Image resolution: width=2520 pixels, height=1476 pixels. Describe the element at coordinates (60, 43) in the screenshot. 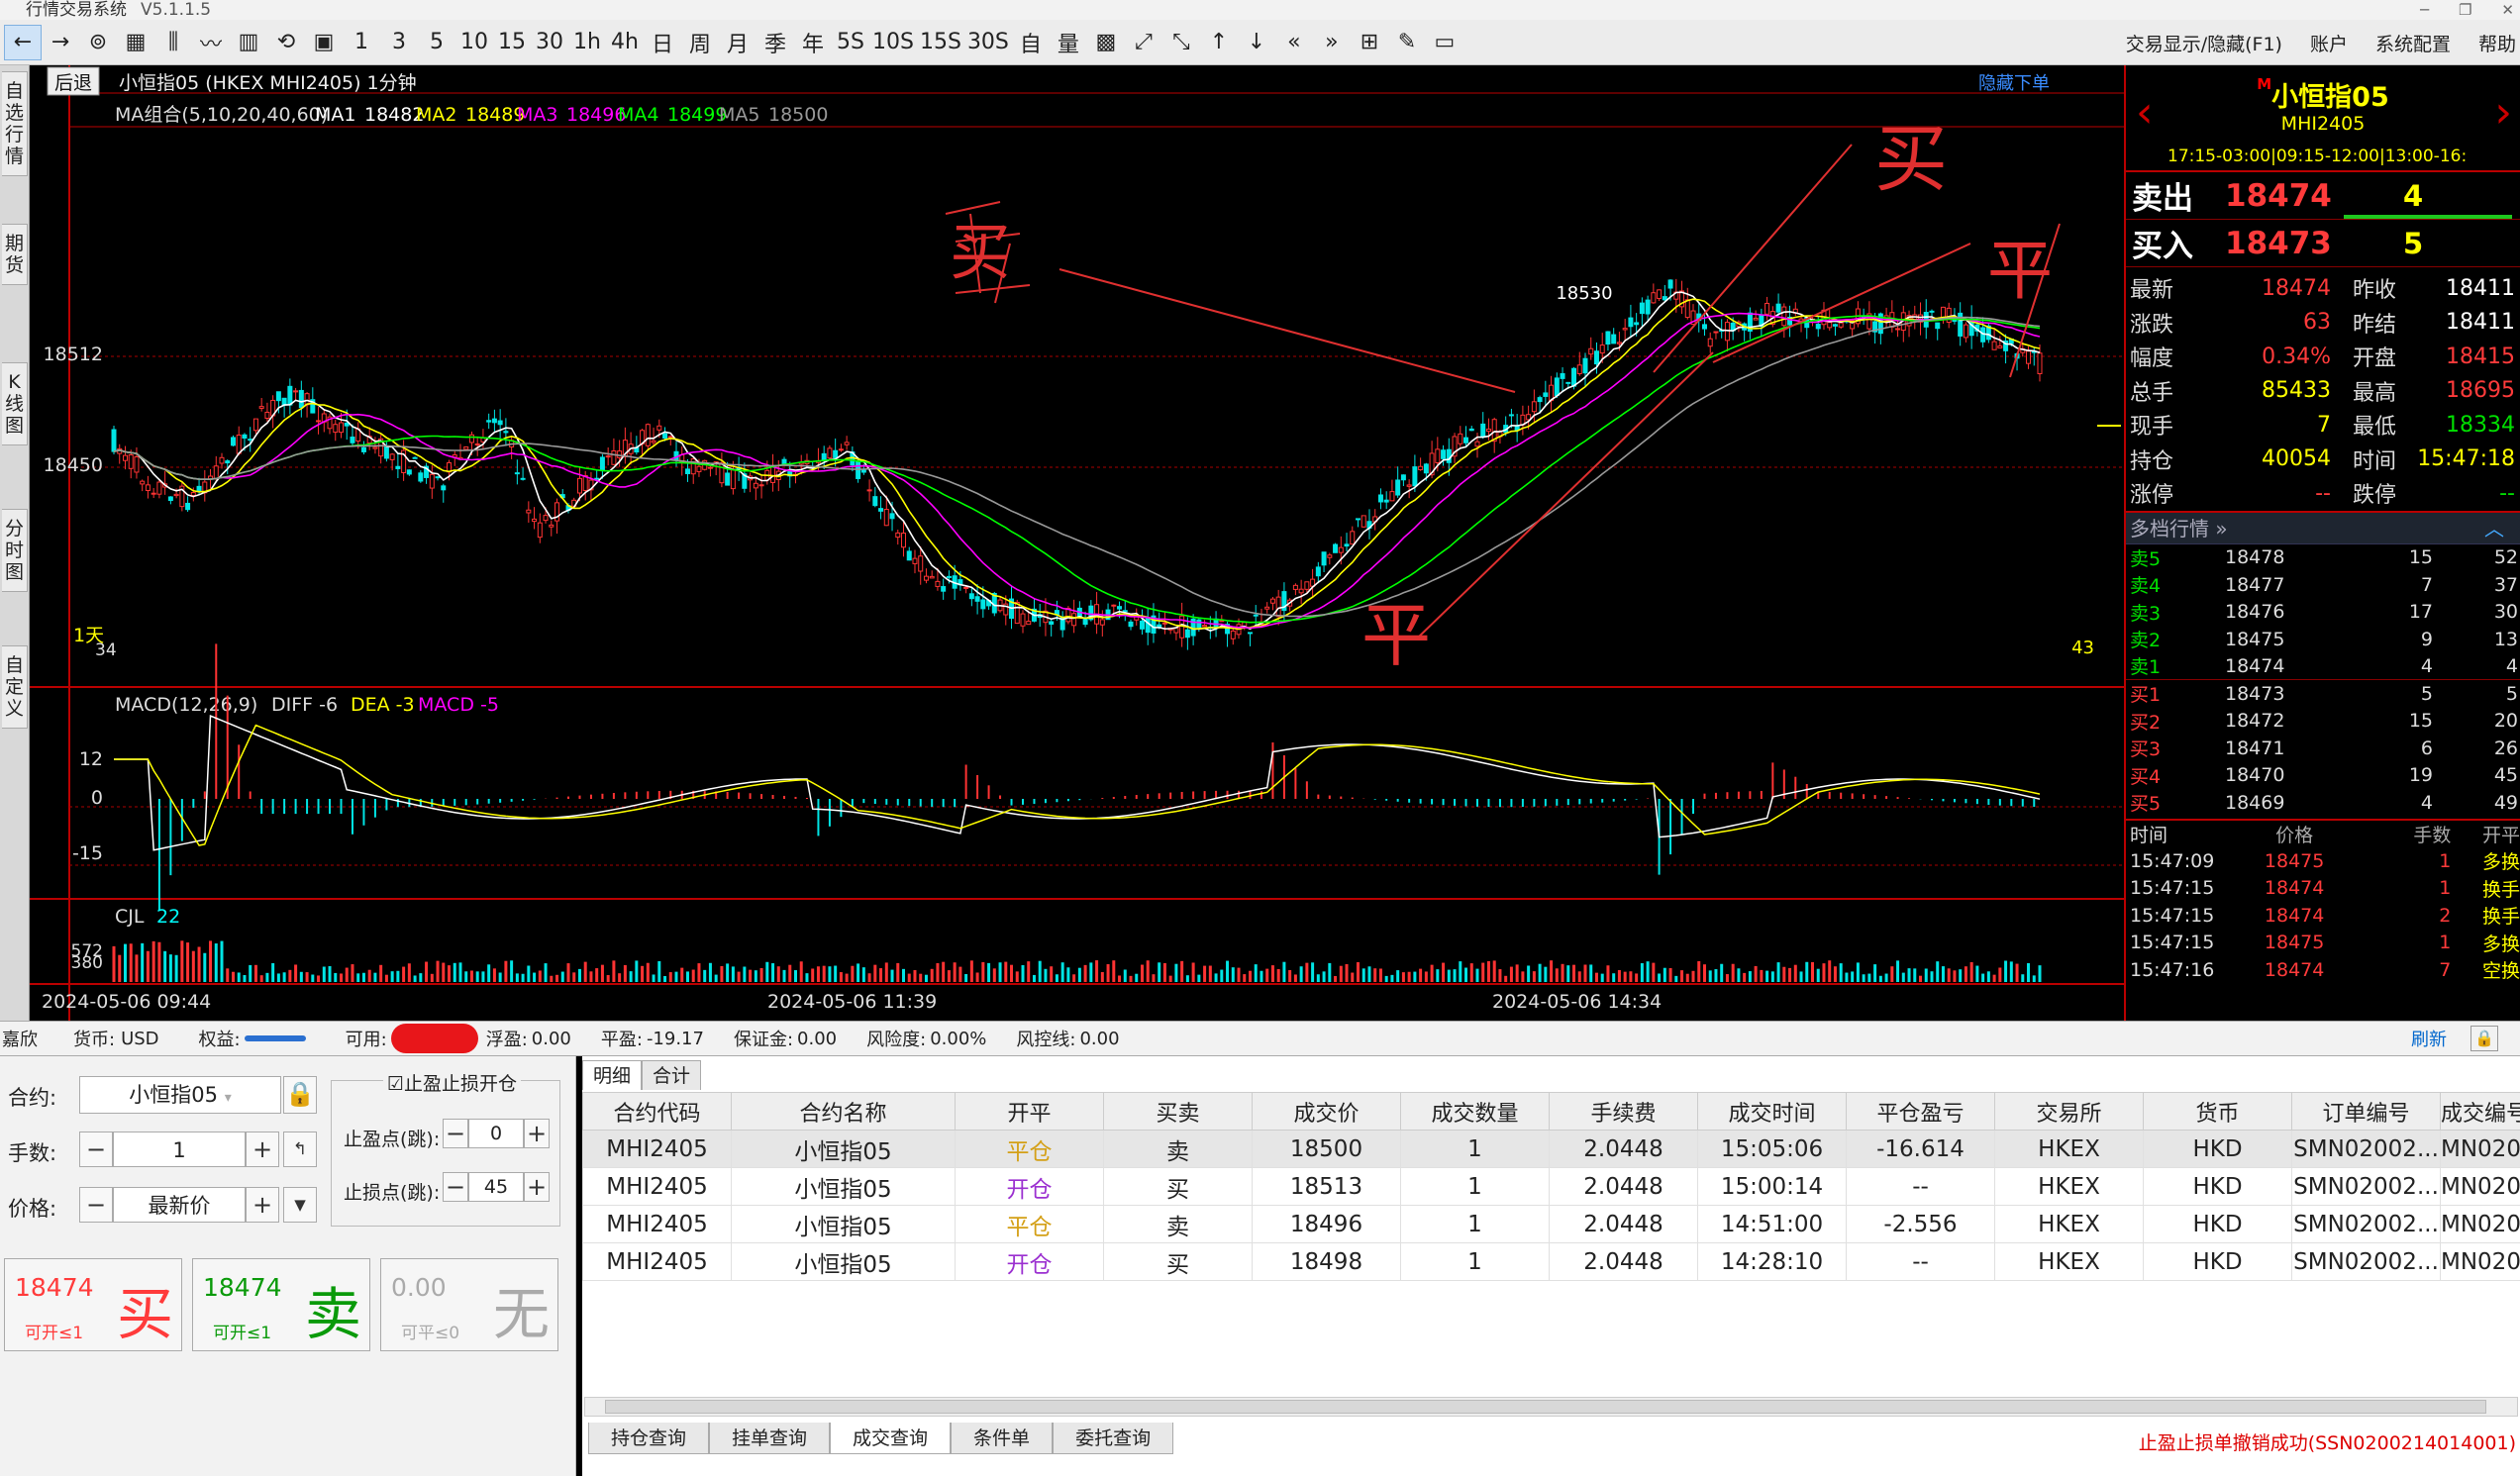

I see `toolbar-item: →` at that location.